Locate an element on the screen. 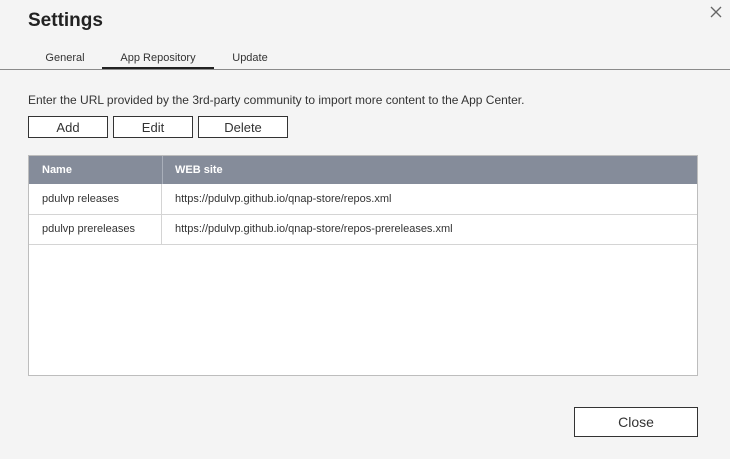 This screenshot has width=730, height=459. close-icon is located at coordinates (716, 12).